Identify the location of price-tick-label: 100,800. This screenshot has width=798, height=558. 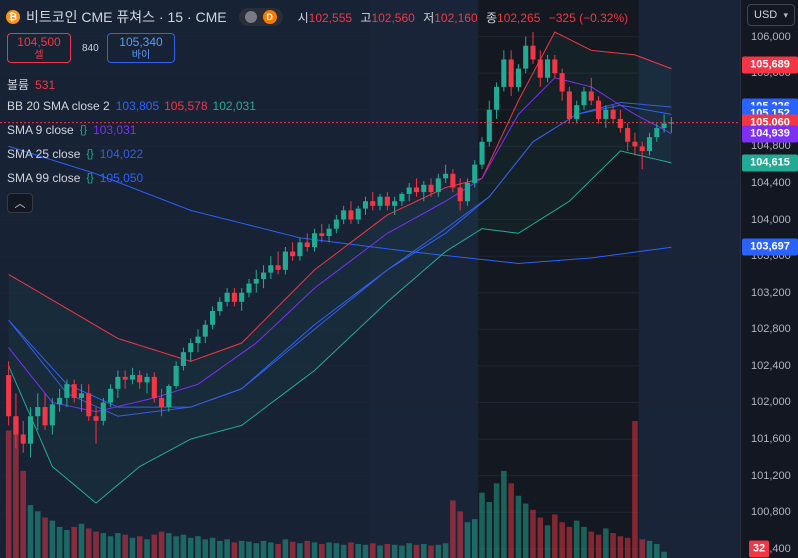
(771, 512).